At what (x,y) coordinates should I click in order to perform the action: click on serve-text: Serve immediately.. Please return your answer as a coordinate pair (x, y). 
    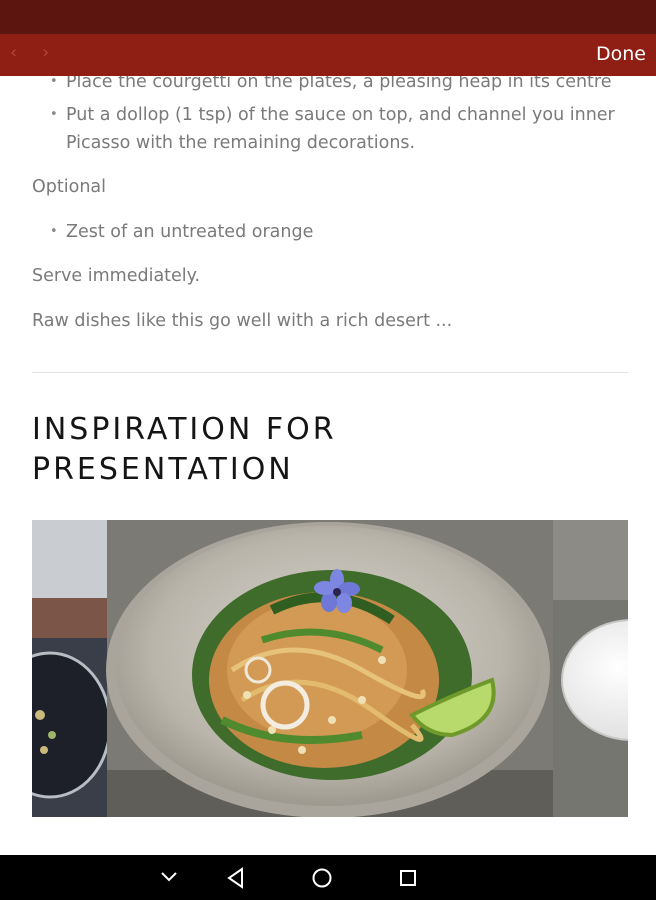
    Looking at the image, I should click on (116, 276).